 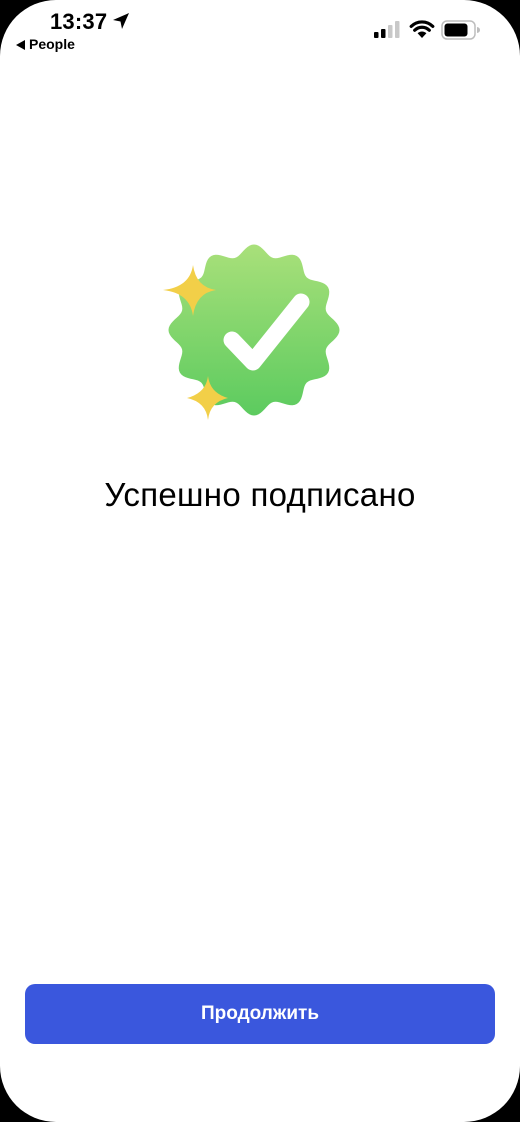 I want to click on back-to-app-link: People, so click(x=52, y=44).